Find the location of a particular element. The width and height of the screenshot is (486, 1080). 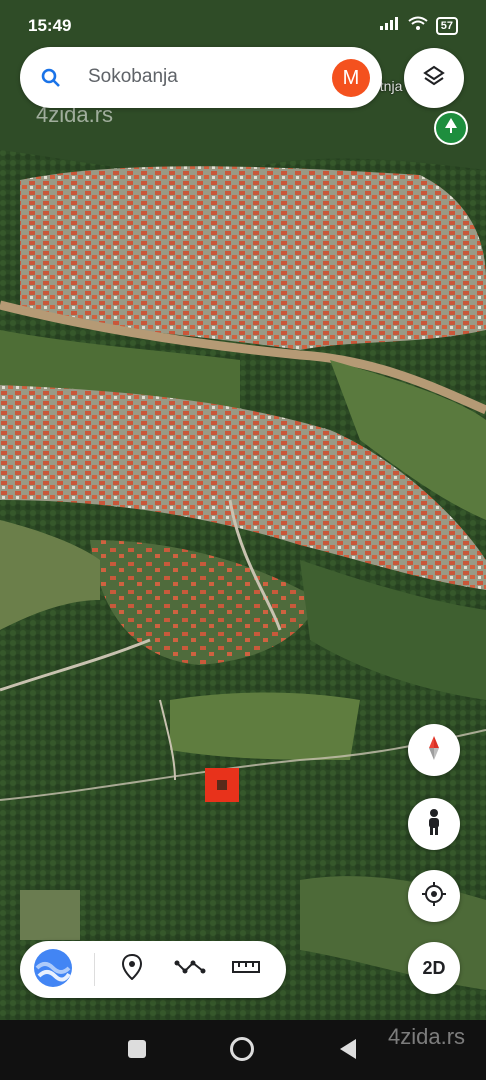

park-pin is located at coordinates (451, 128).